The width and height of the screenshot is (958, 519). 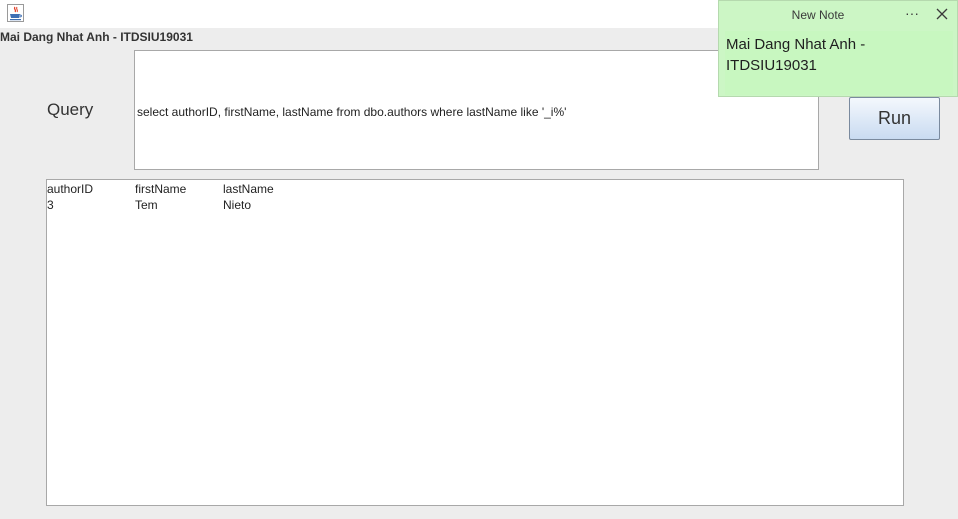 I want to click on results-table: authorID firstName lastName 3 Tem Nieto, so click(x=179, y=198).